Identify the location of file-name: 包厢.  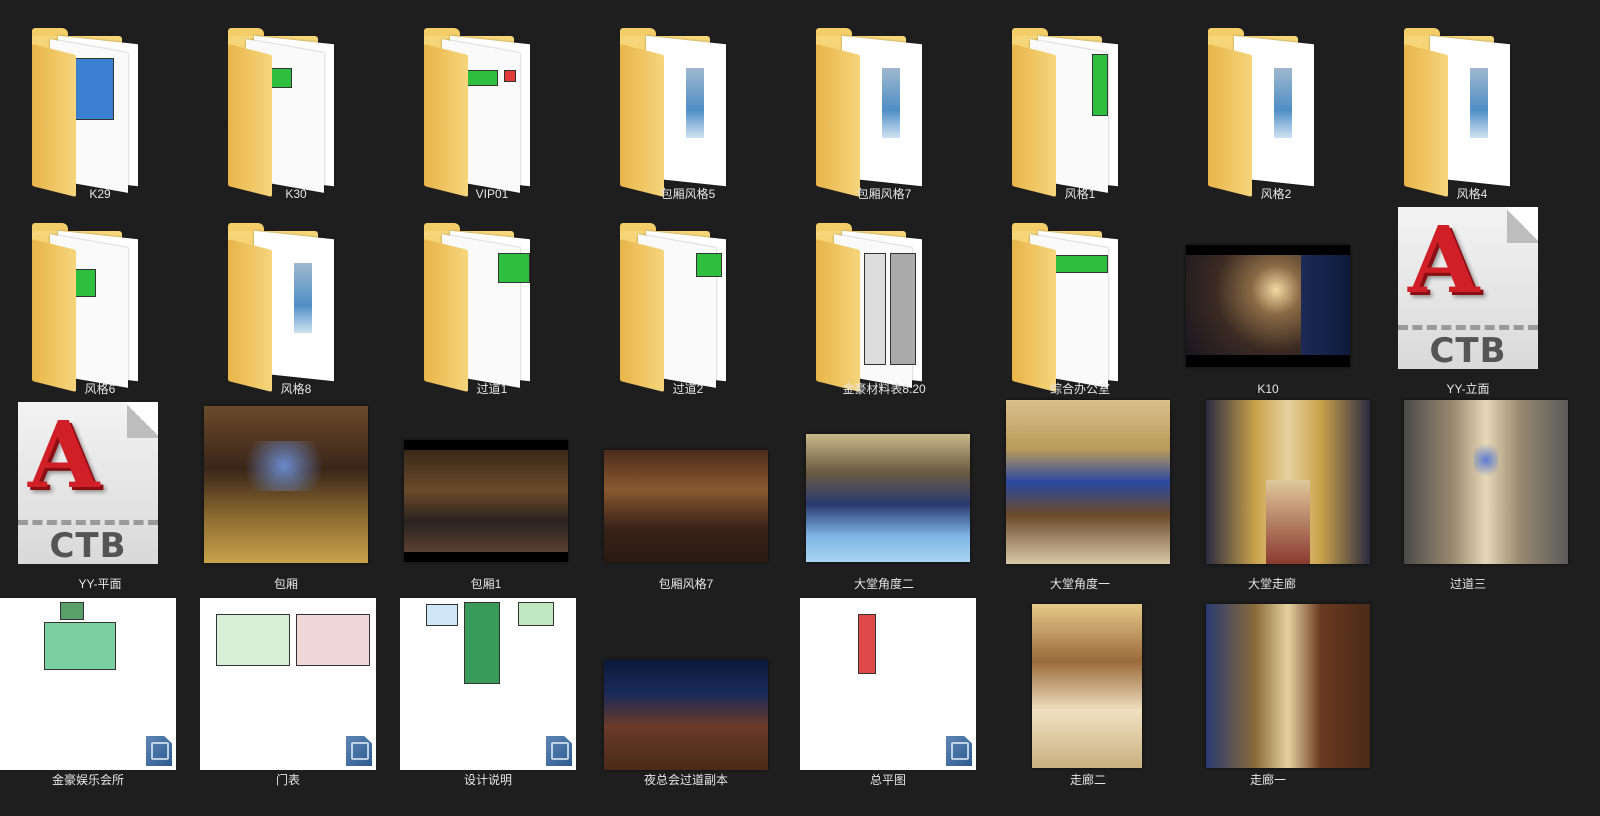
(285, 584).